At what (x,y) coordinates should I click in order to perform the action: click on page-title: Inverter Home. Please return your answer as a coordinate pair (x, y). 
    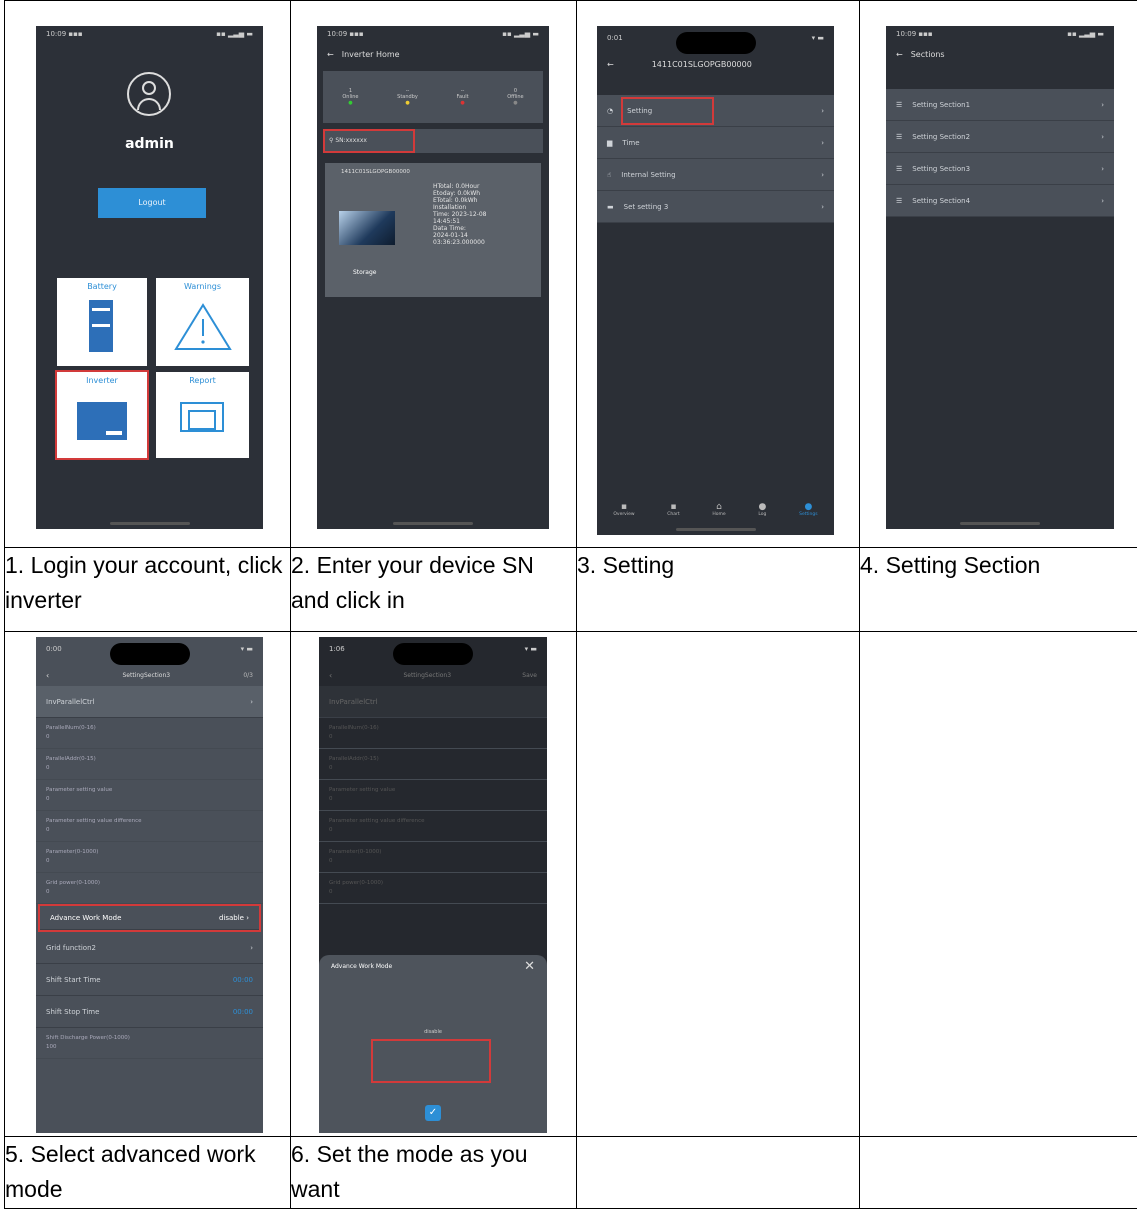
    Looking at the image, I should click on (370, 54).